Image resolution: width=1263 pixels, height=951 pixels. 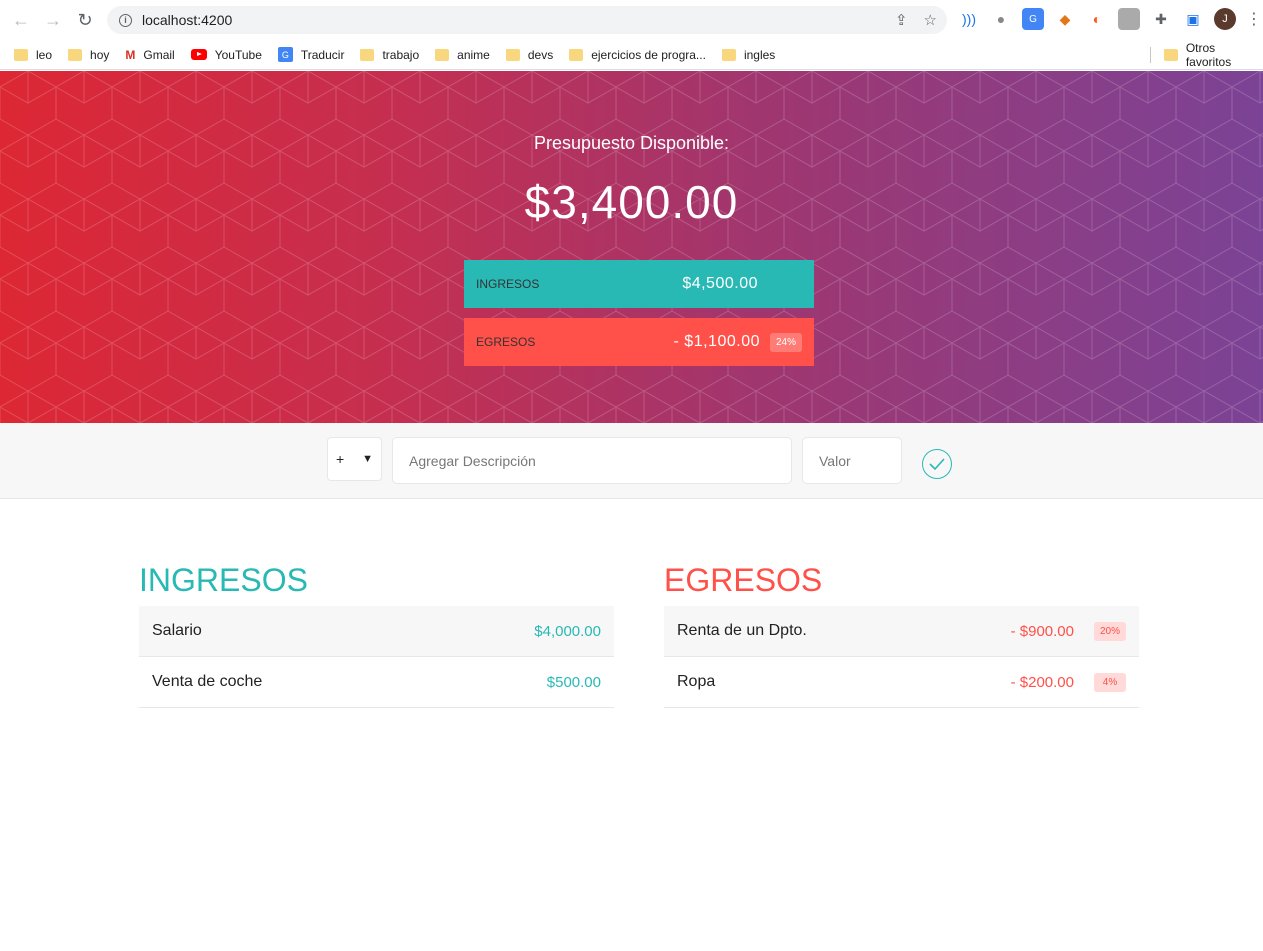 I want to click on list-item: Venta de coche $500.00, so click(x=376, y=682).